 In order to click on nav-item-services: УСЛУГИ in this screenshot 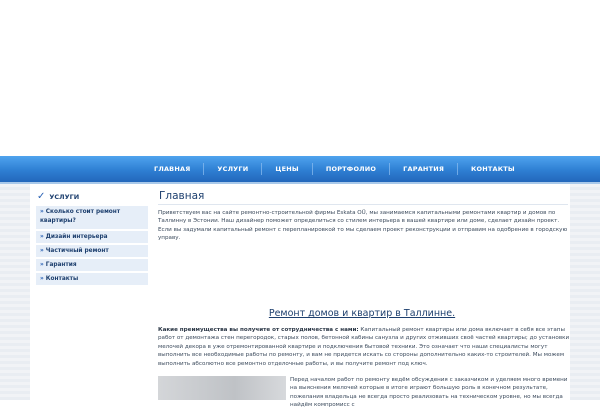, I will do `click(232, 169)`.